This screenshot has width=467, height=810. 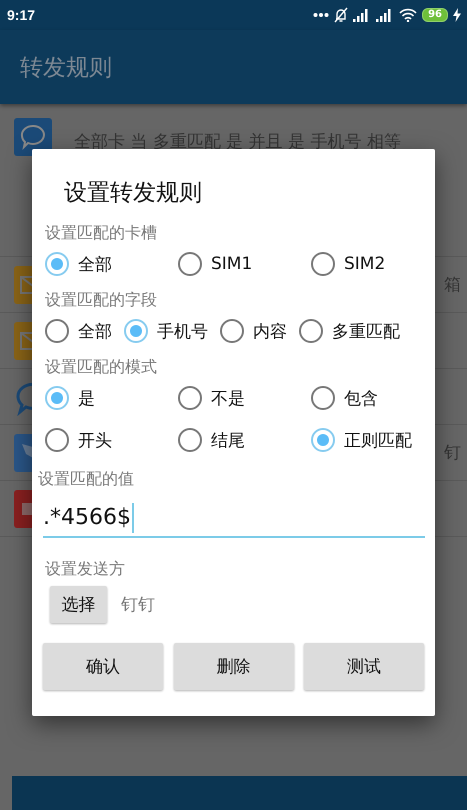 What do you see at coordinates (101, 233) in the screenshot?
I see `section-label: 设置匹配的卡槽` at bounding box center [101, 233].